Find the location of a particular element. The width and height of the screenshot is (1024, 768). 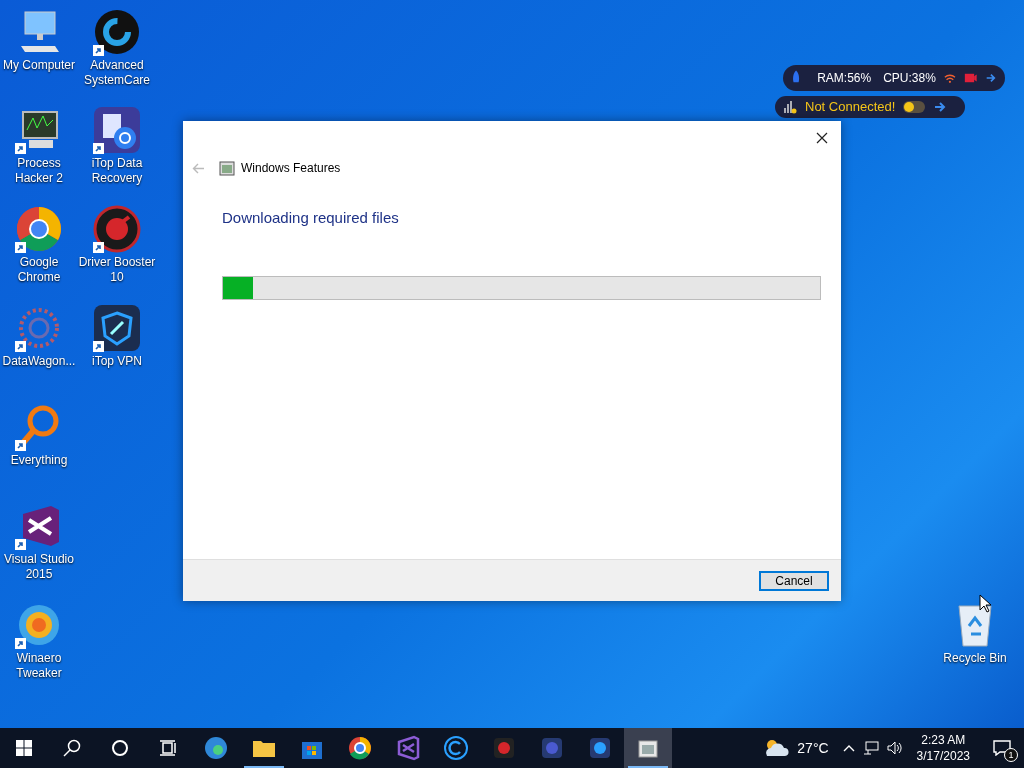

cancel-button: Cancel is located at coordinates (794, 580).